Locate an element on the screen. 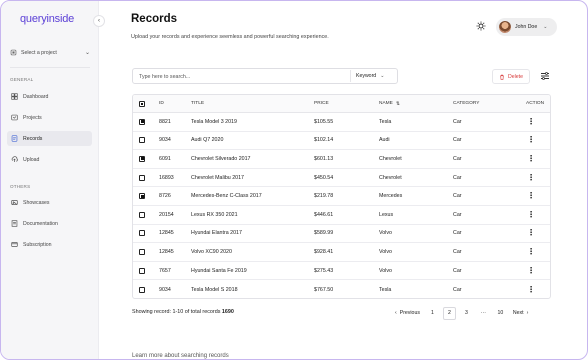 Image resolution: width=588 pixels, height=360 pixels. column-header-category: CATEGORY is located at coordinates (466, 103).